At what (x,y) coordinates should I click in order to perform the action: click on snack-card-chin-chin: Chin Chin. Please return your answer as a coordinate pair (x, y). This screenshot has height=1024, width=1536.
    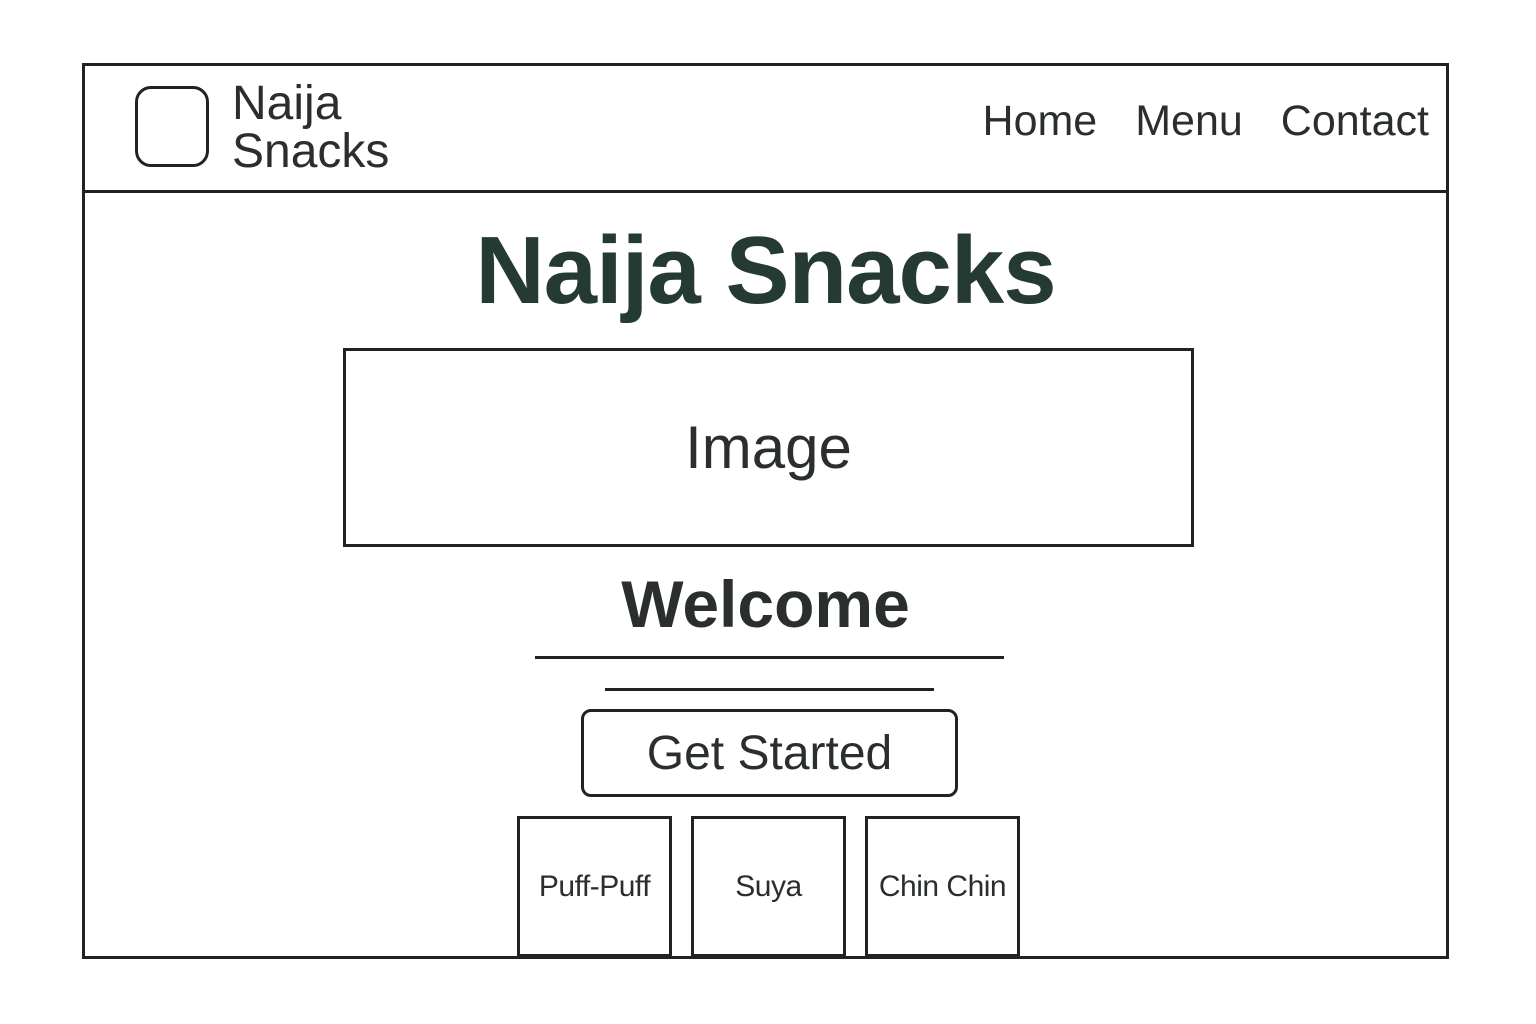
    Looking at the image, I should click on (942, 886).